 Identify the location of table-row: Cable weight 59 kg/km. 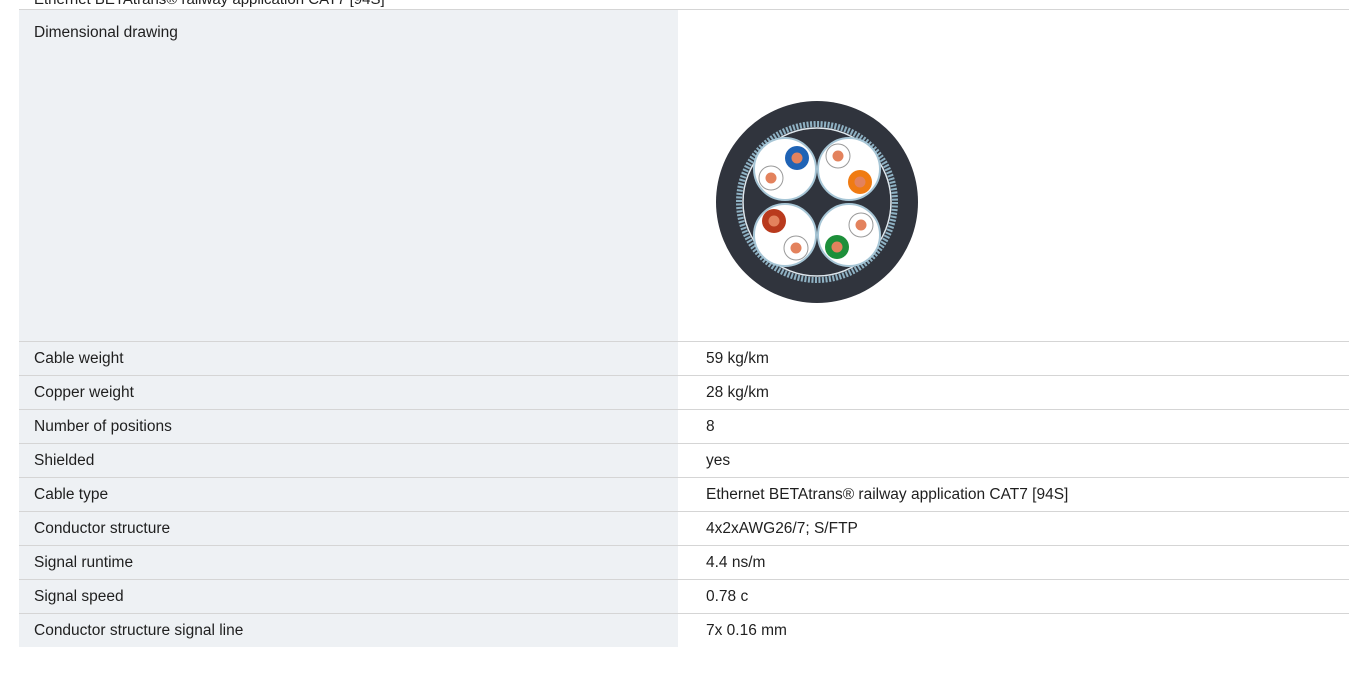
(684, 358).